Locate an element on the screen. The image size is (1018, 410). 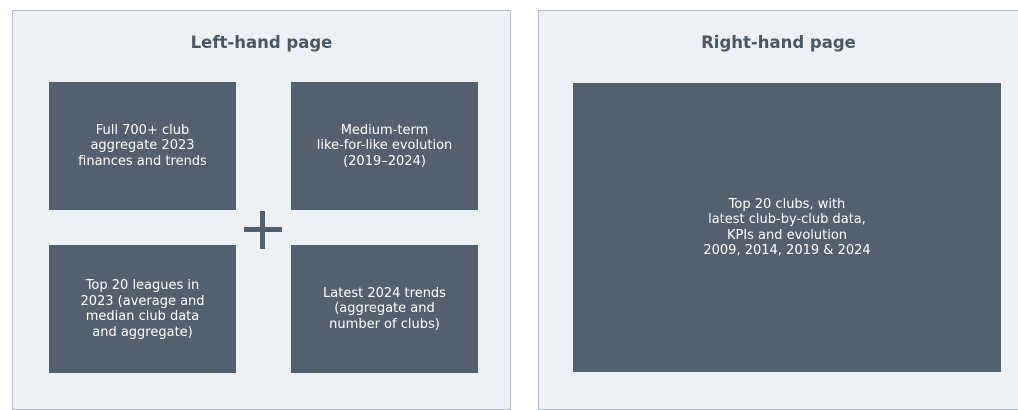
right-hand-page-title: Right-hand page is located at coordinates (778, 42).